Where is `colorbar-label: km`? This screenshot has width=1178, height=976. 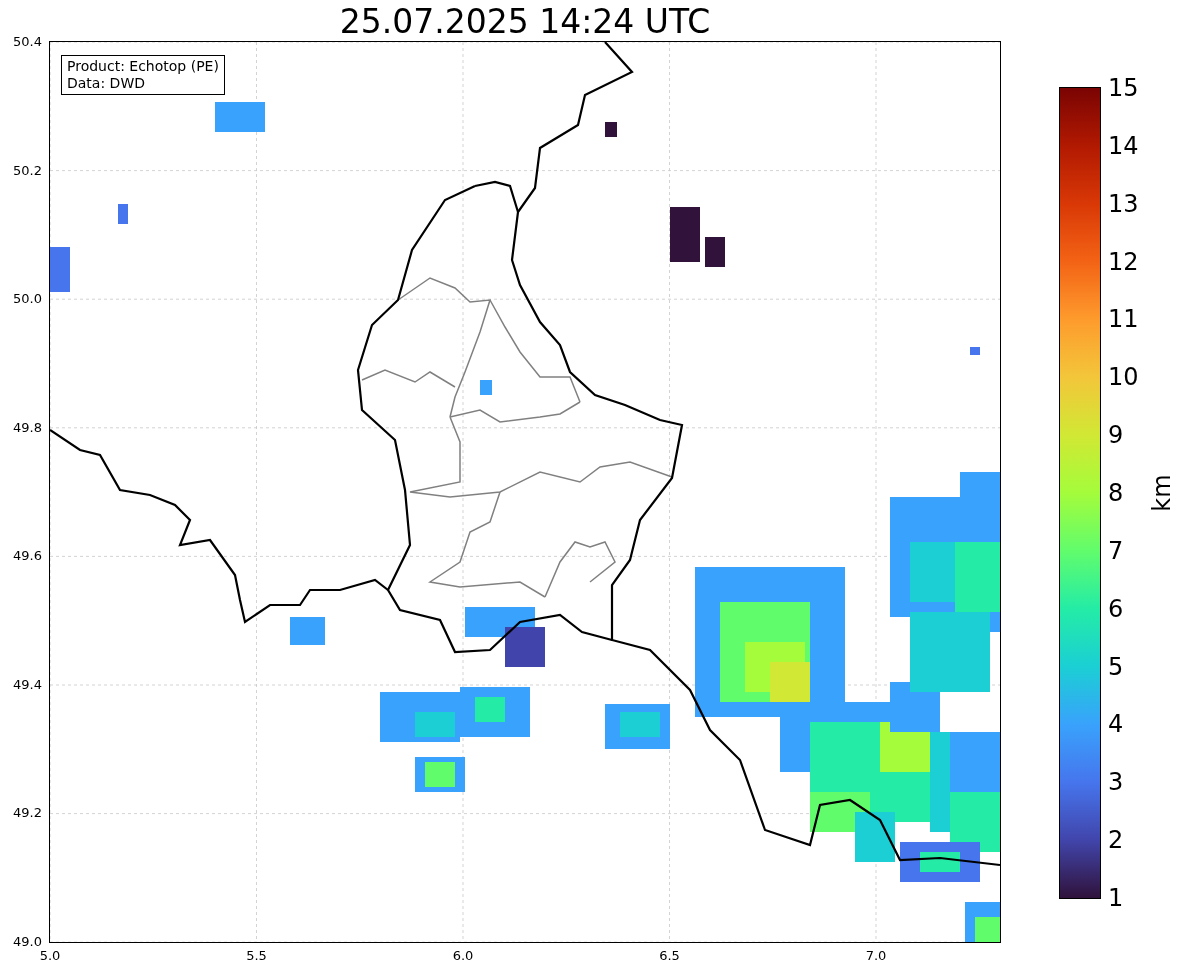
colorbar-label: km is located at coordinates (1161, 493).